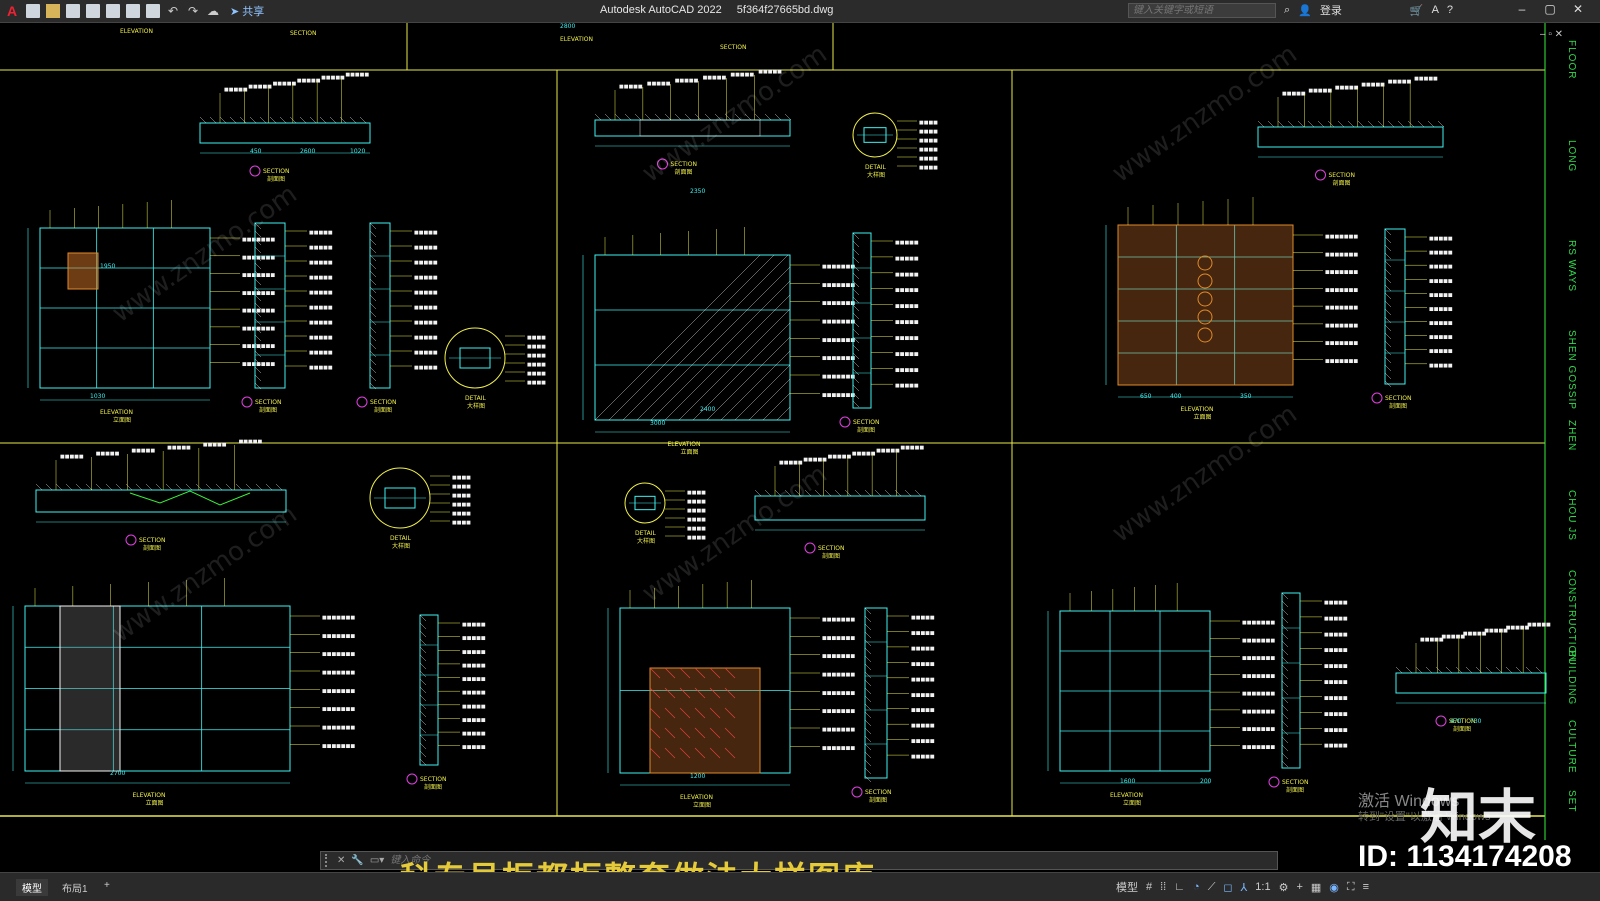  I want to click on print-icon, so click(153, 11).